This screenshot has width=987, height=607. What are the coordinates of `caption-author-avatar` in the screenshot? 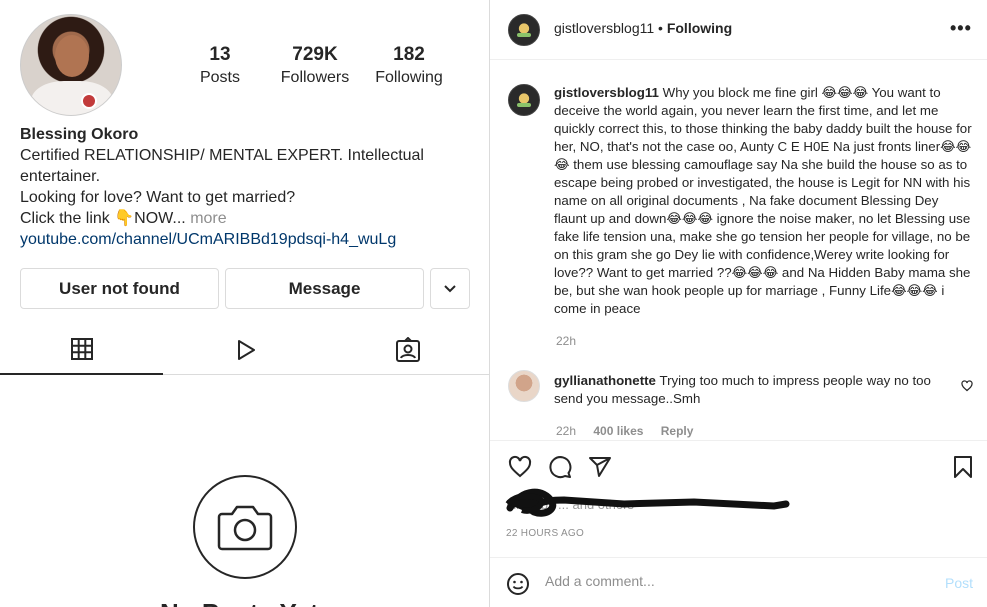 It's located at (524, 100).